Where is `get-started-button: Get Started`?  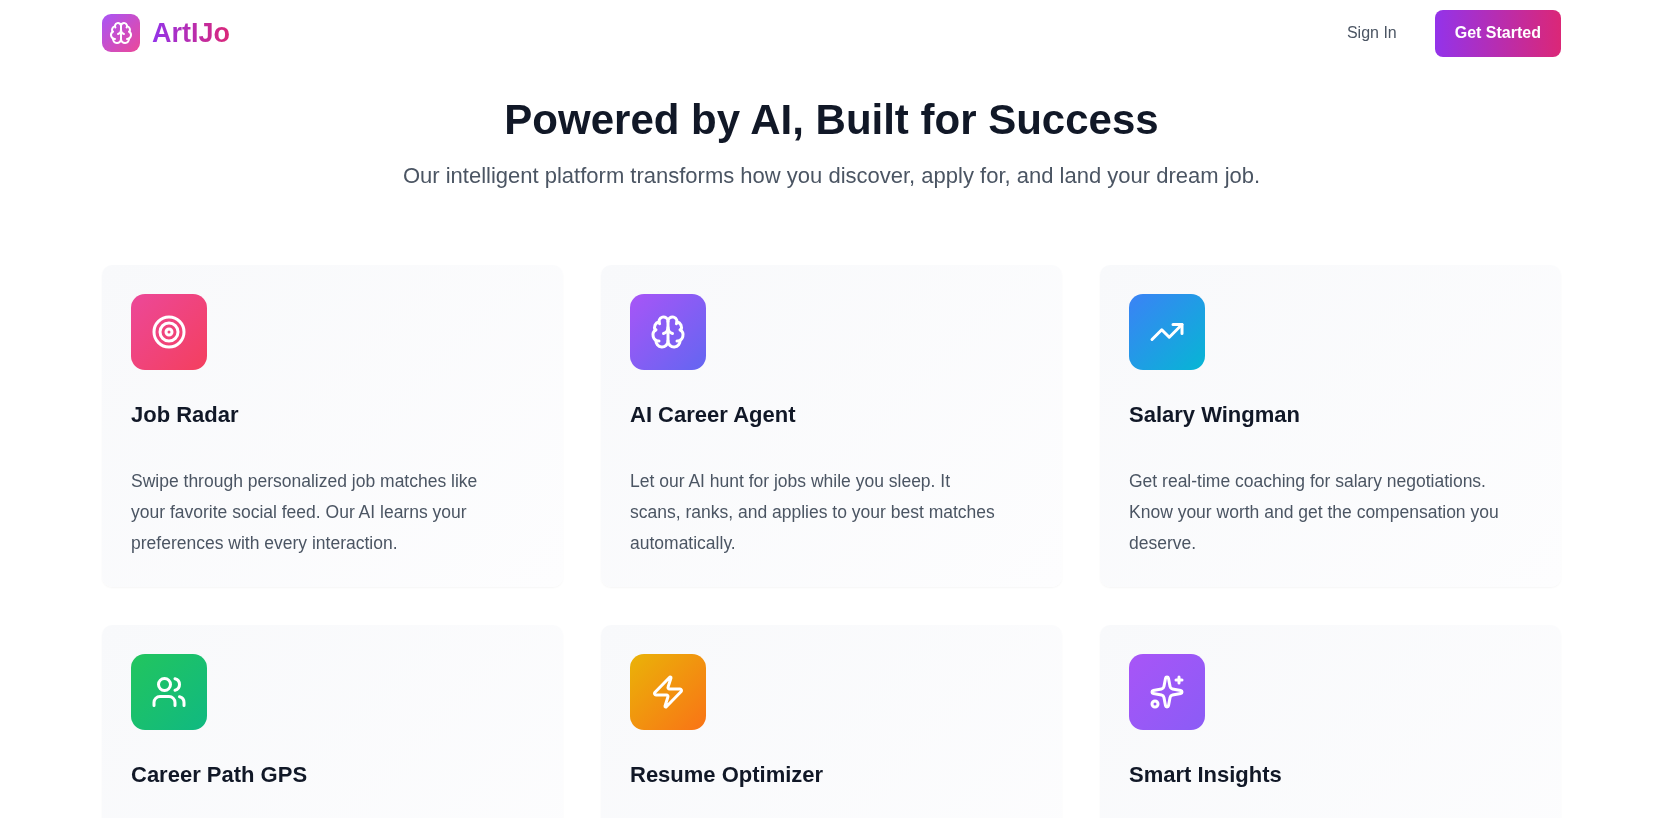 get-started-button: Get Started is located at coordinates (1497, 33).